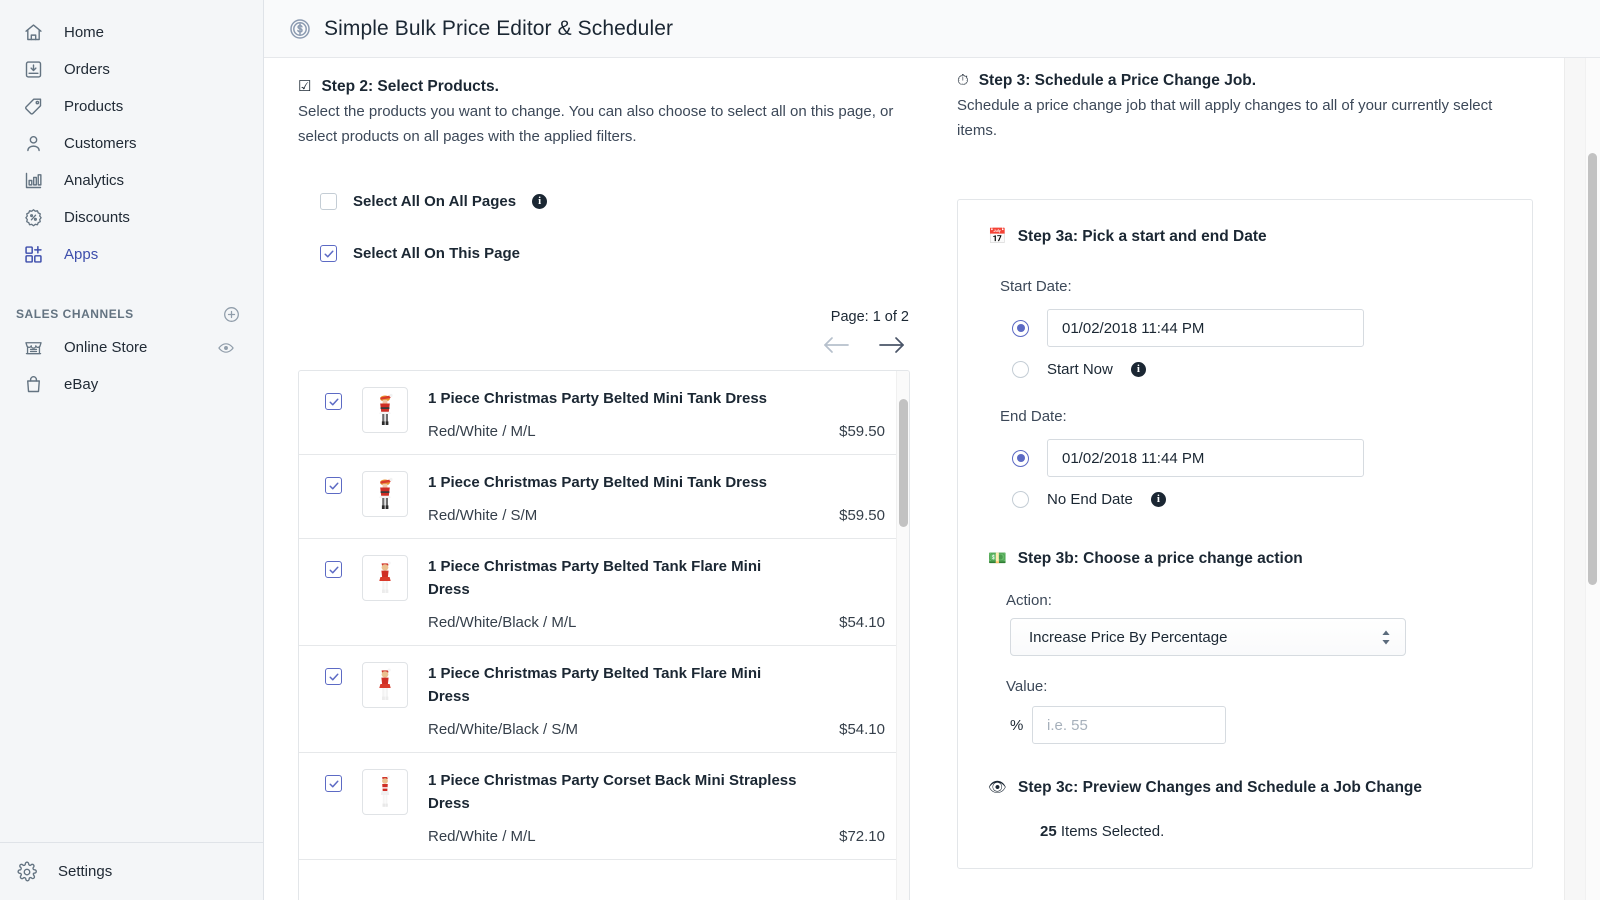 This screenshot has width=1600, height=900. Describe the element at coordinates (1090, 499) in the screenshot. I see `no-end-date-label: No End Date` at that location.